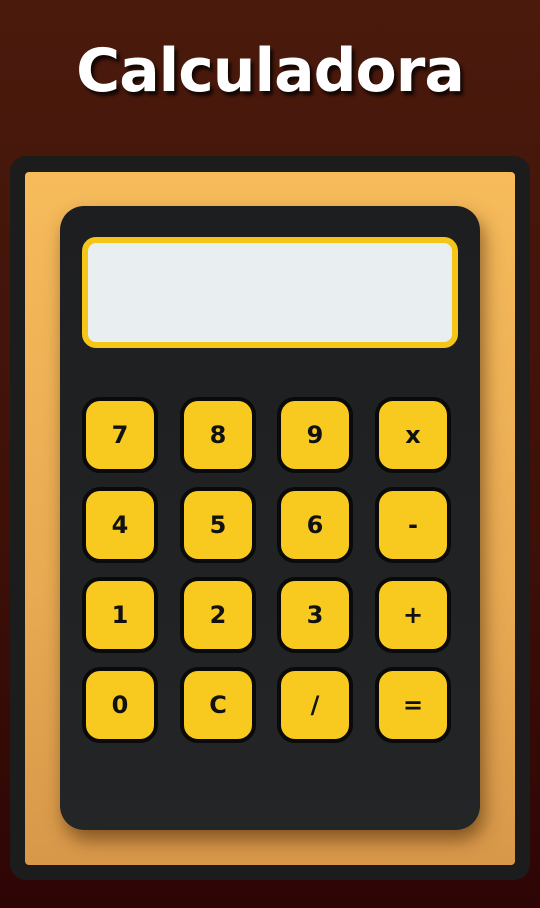  What do you see at coordinates (315, 435) in the screenshot?
I see `key-9: 9` at bounding box center [315, 435].